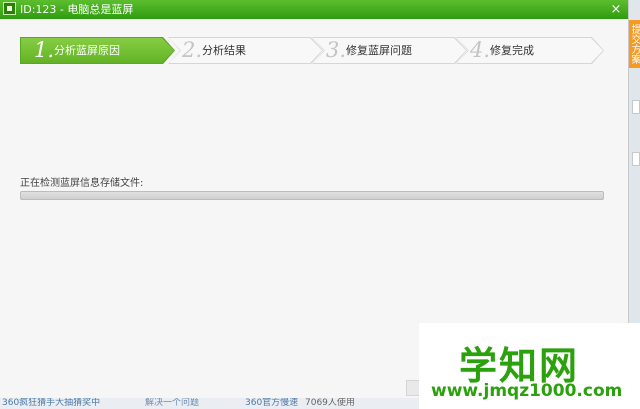  I want to click on watermark-url: www.jmqz1000.com, so click(527, 391).